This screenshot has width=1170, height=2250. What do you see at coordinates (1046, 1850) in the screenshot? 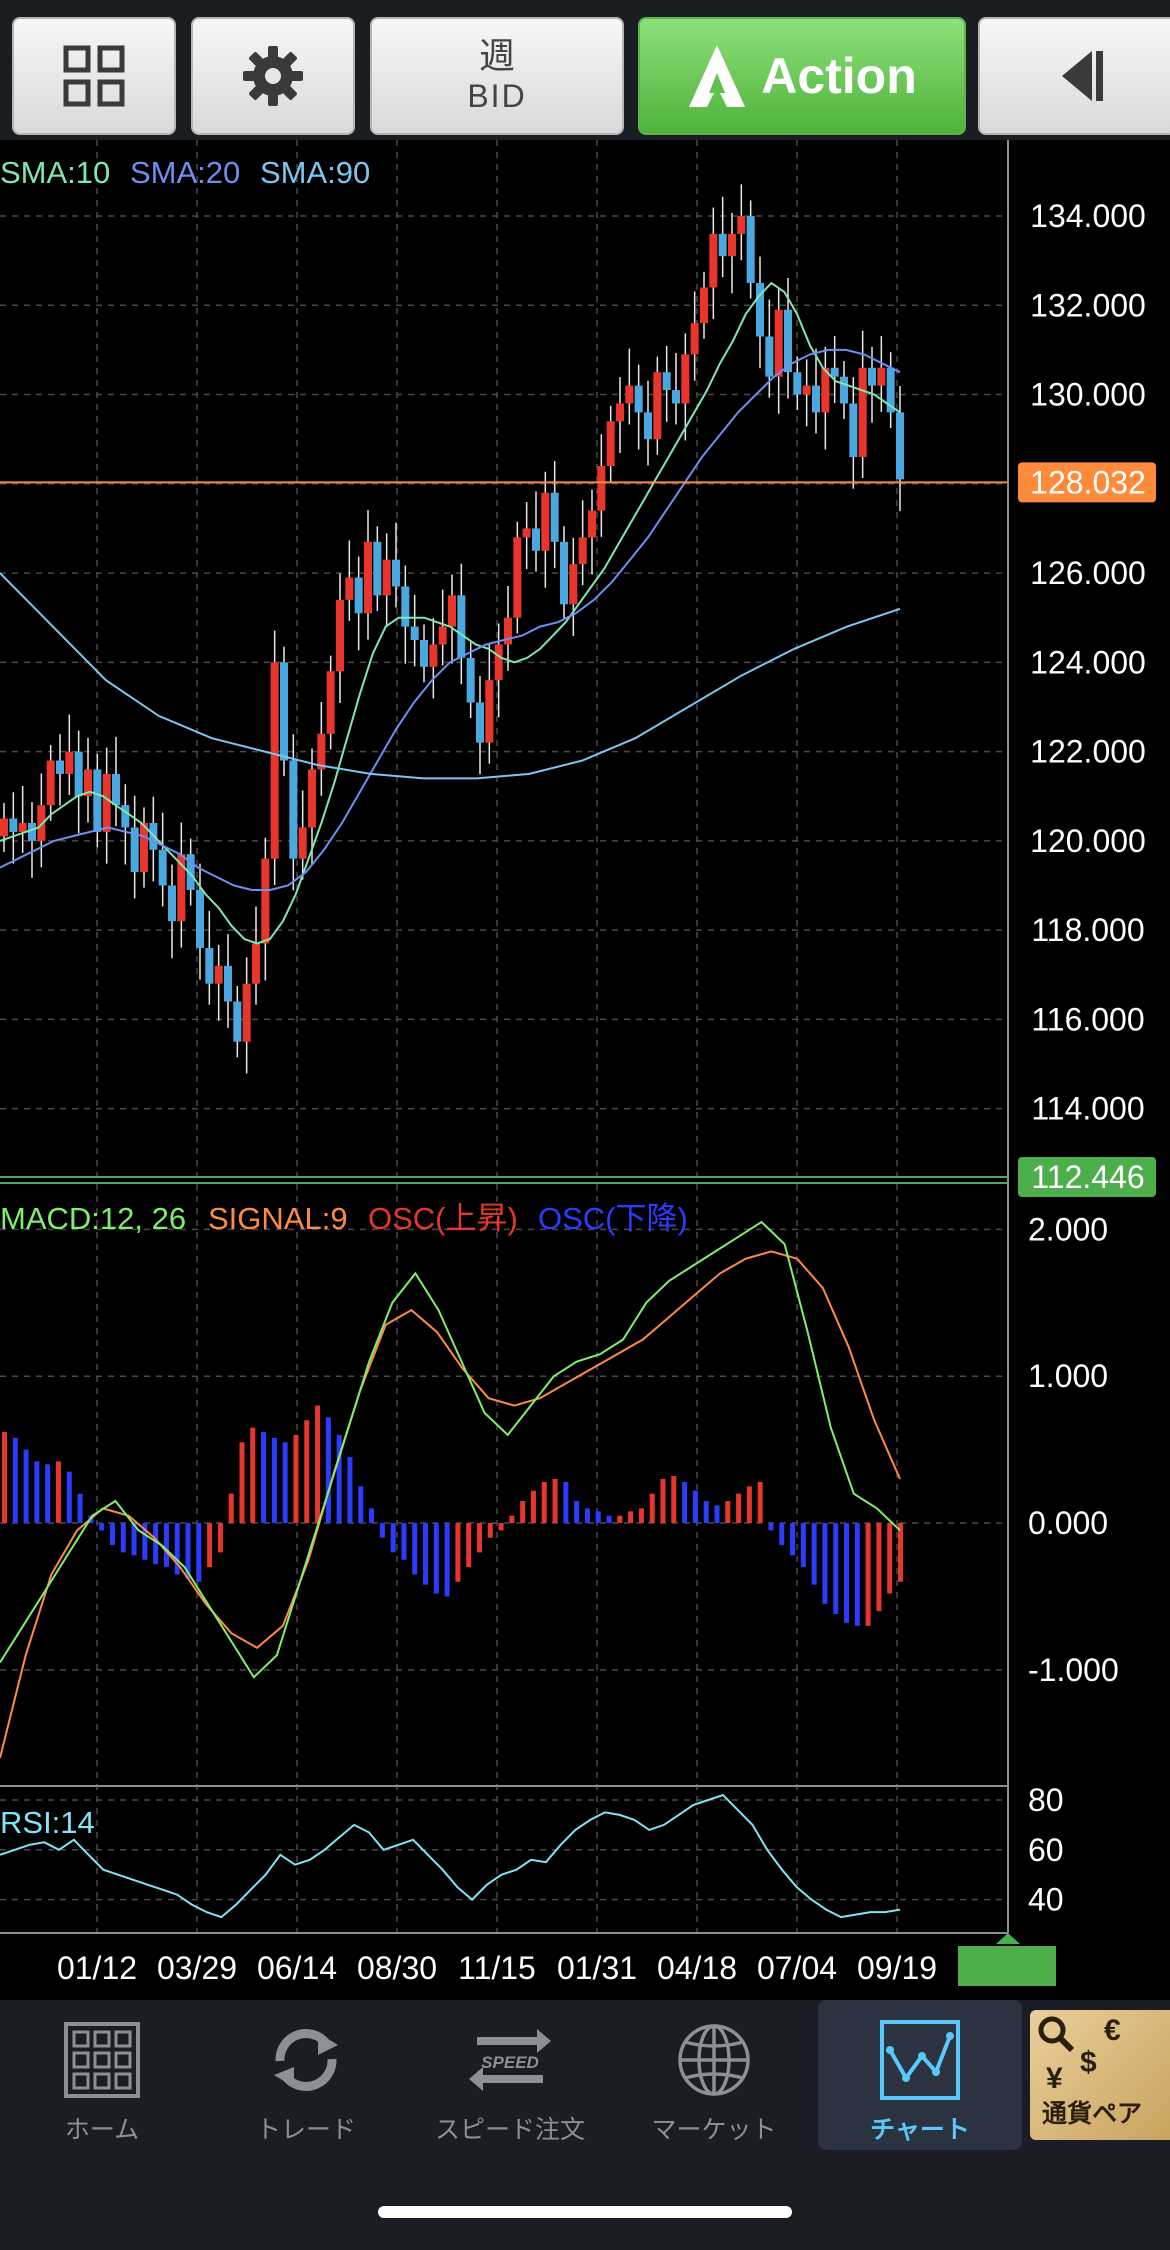
I see `rsi-axis-labels: 80 60 40` at bounding box center [1046, 1850].